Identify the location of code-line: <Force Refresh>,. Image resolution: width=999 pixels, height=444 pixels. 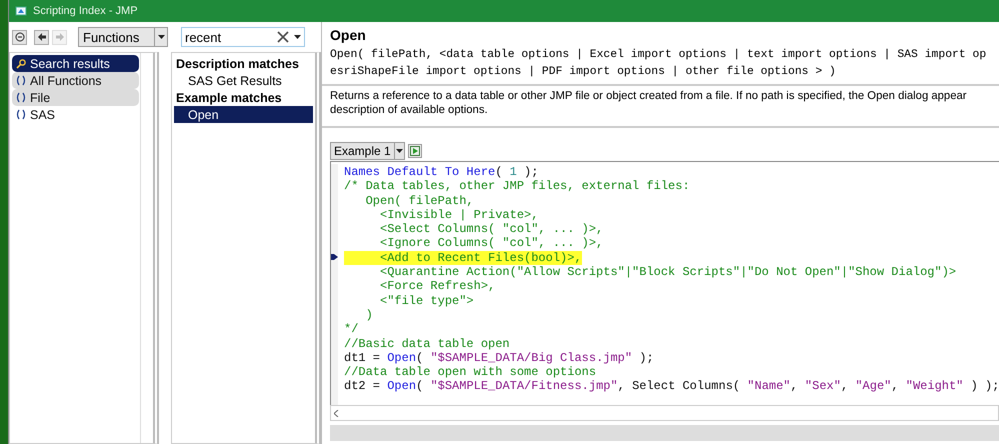
(437, 286).